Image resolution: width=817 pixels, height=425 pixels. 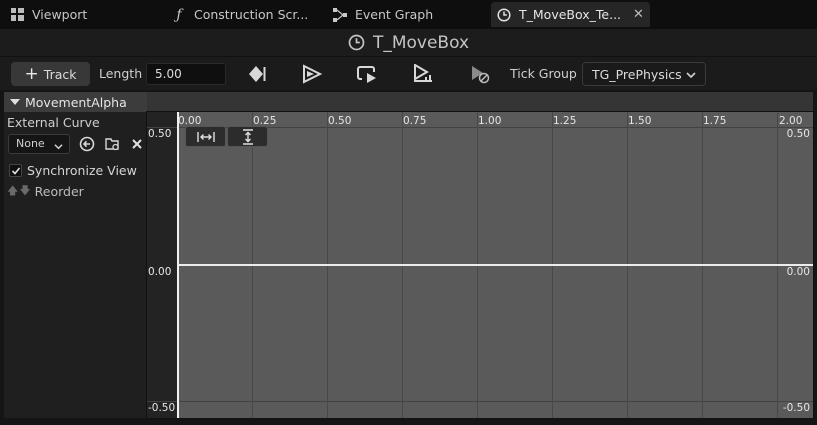 I want to click on use-selected-asset-icon, so click(x=87, y=144).